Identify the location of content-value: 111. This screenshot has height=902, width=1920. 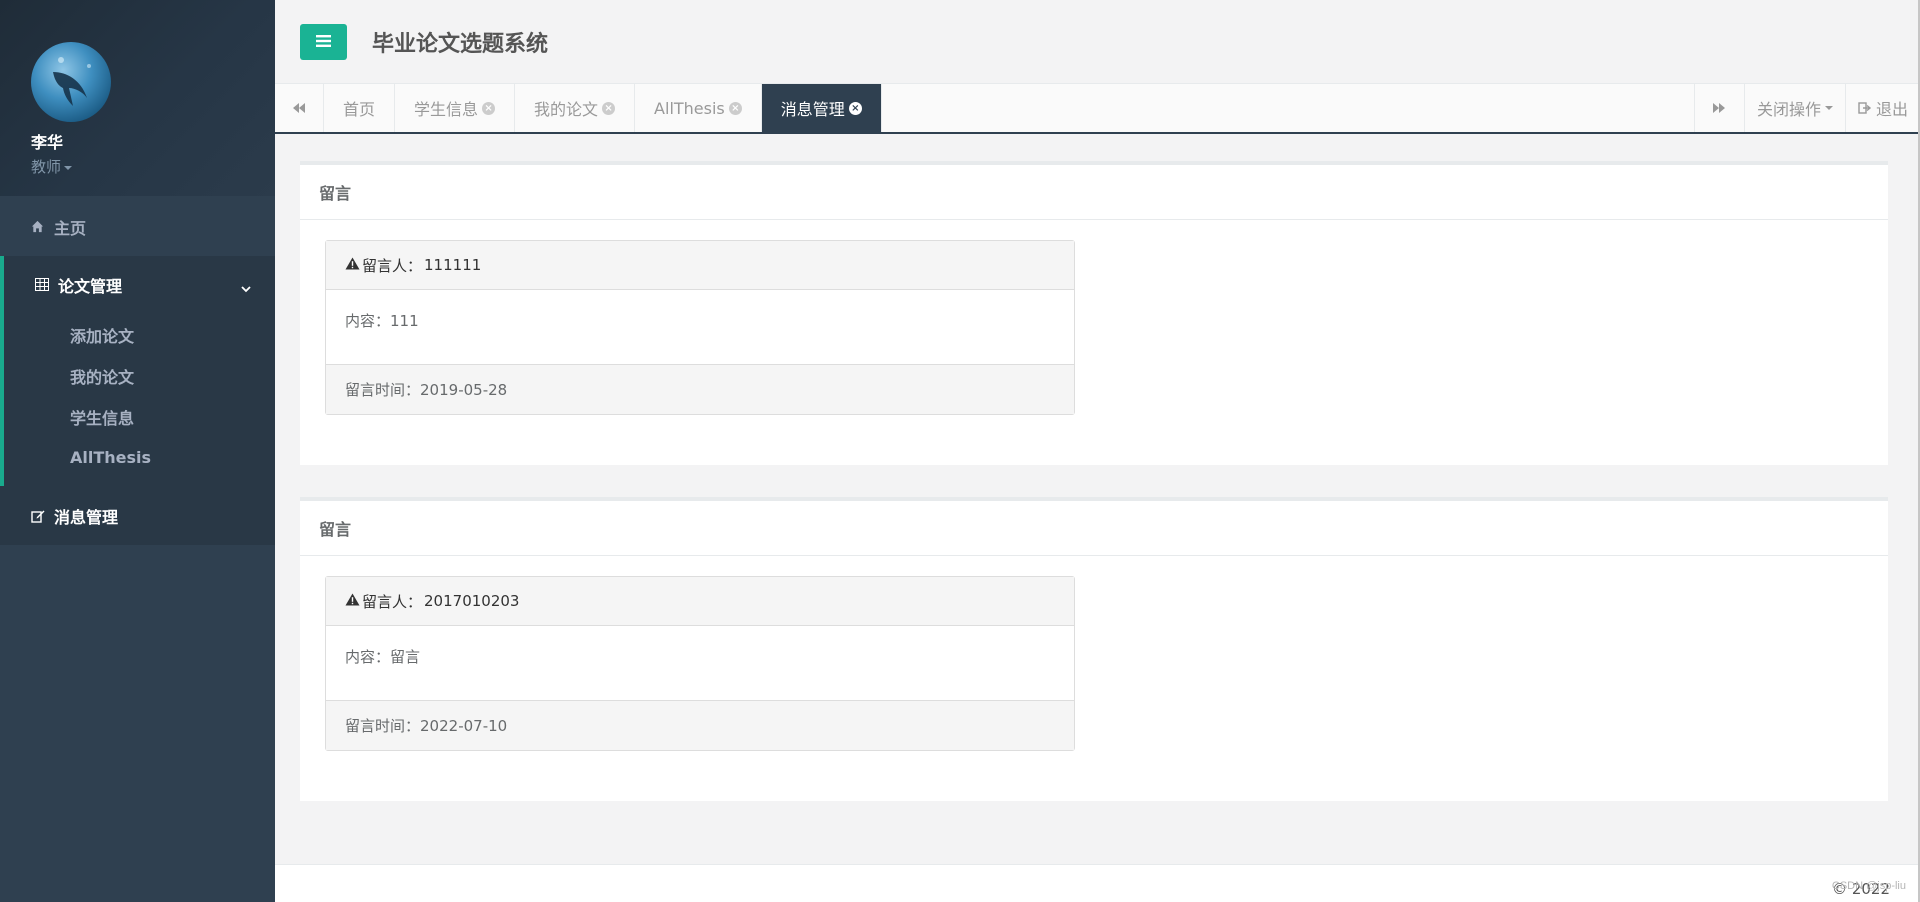
(404, 321).